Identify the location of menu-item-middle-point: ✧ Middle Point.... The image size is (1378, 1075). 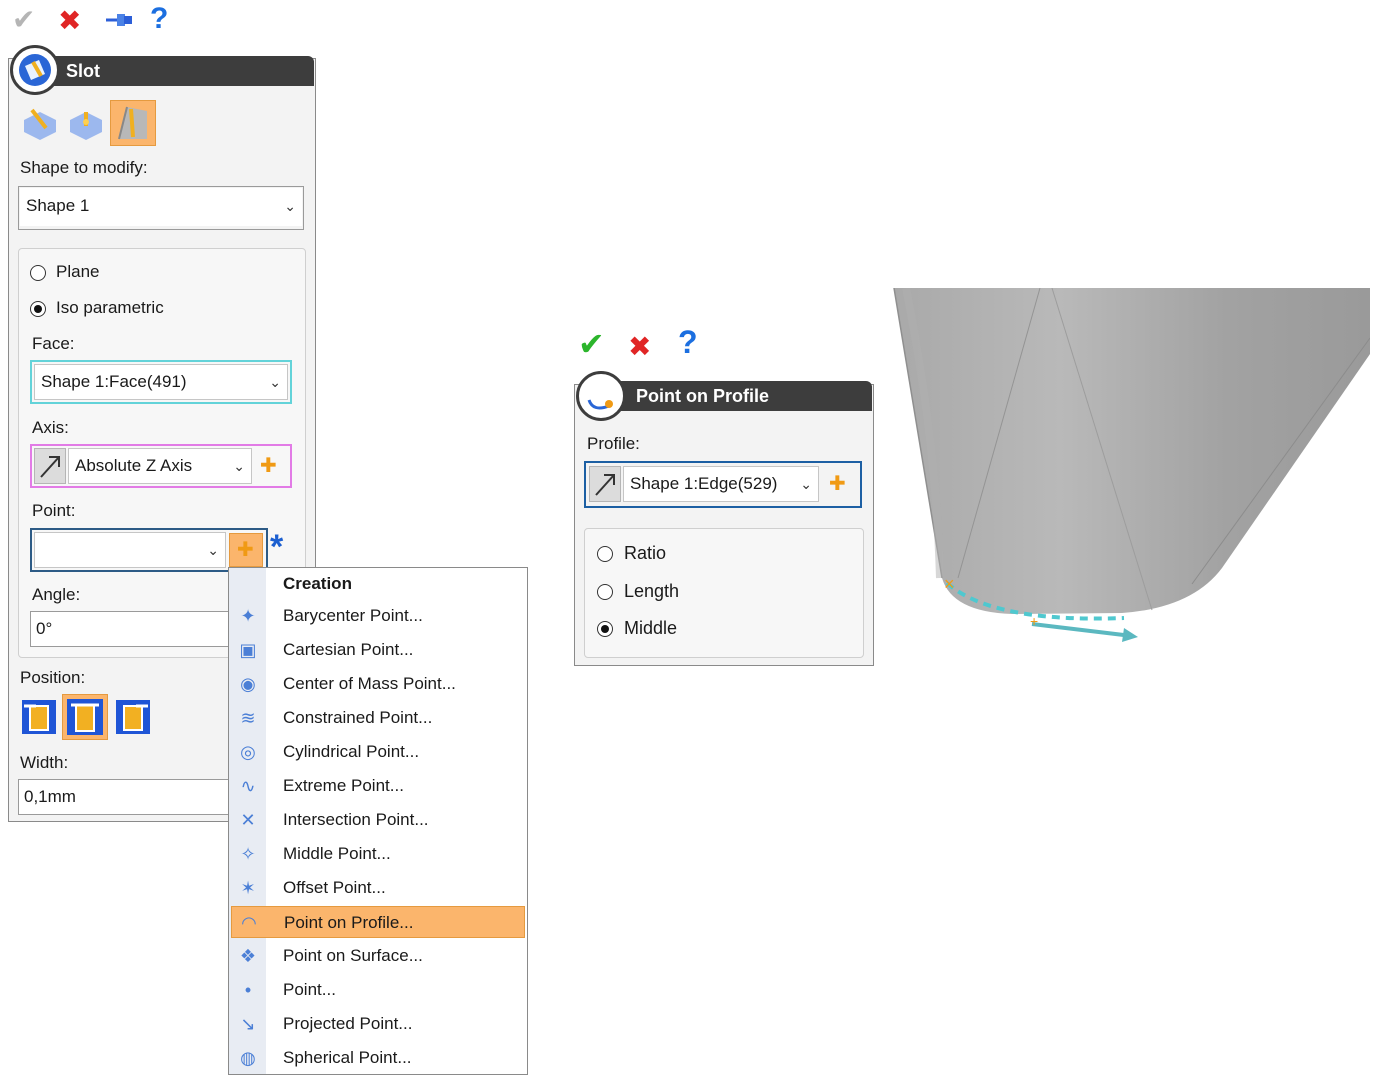
(378, 854).